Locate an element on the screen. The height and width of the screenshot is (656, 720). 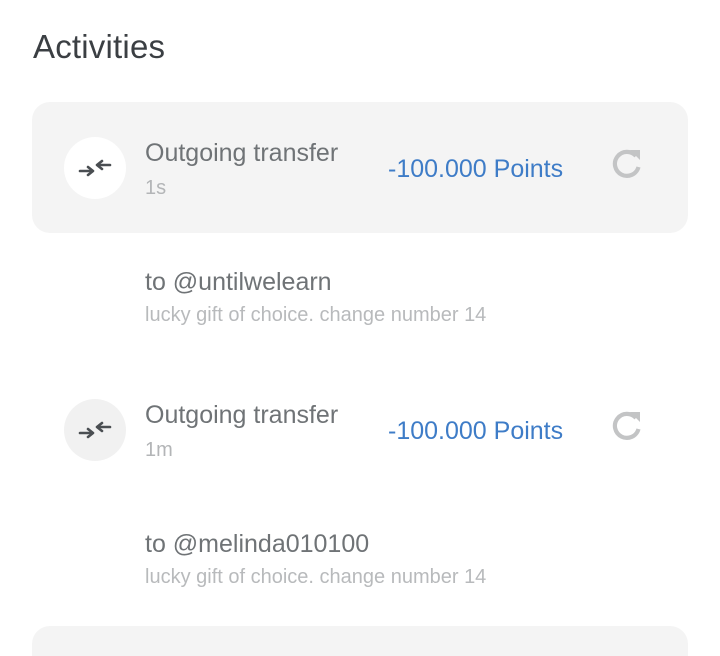
transaction-time: 1s is located at coordinates (156, 188).